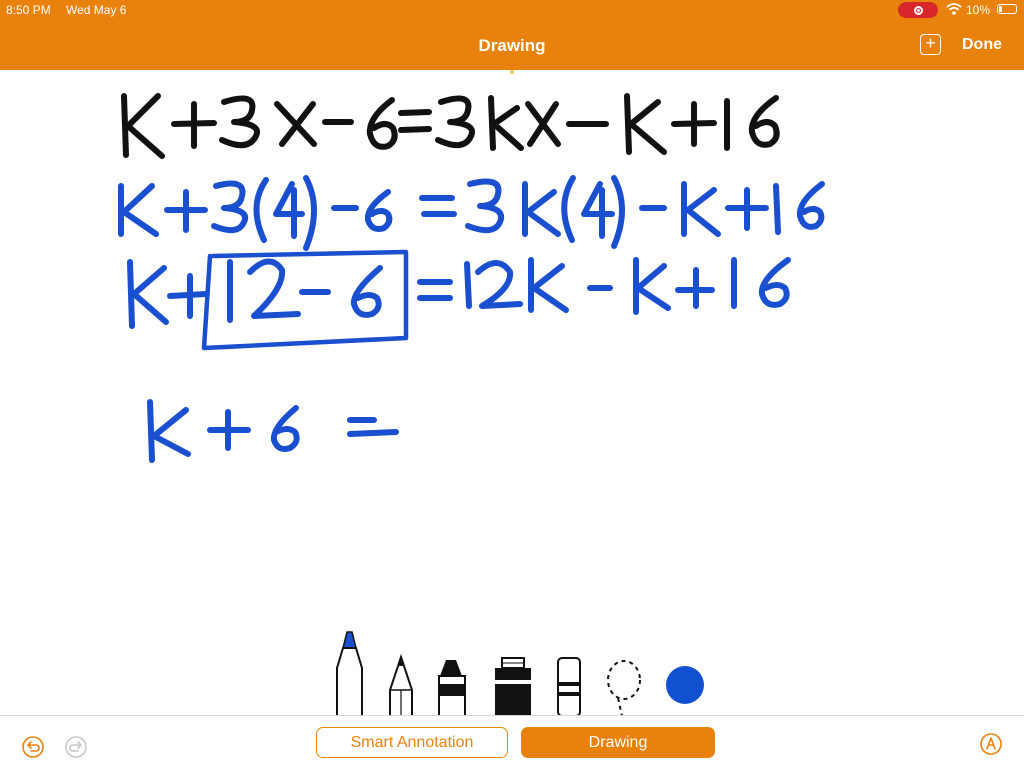  What do you see at coordinates (954, 9) in the screenshot?
I see `wifi-icon` at bounding box center [954, 9].